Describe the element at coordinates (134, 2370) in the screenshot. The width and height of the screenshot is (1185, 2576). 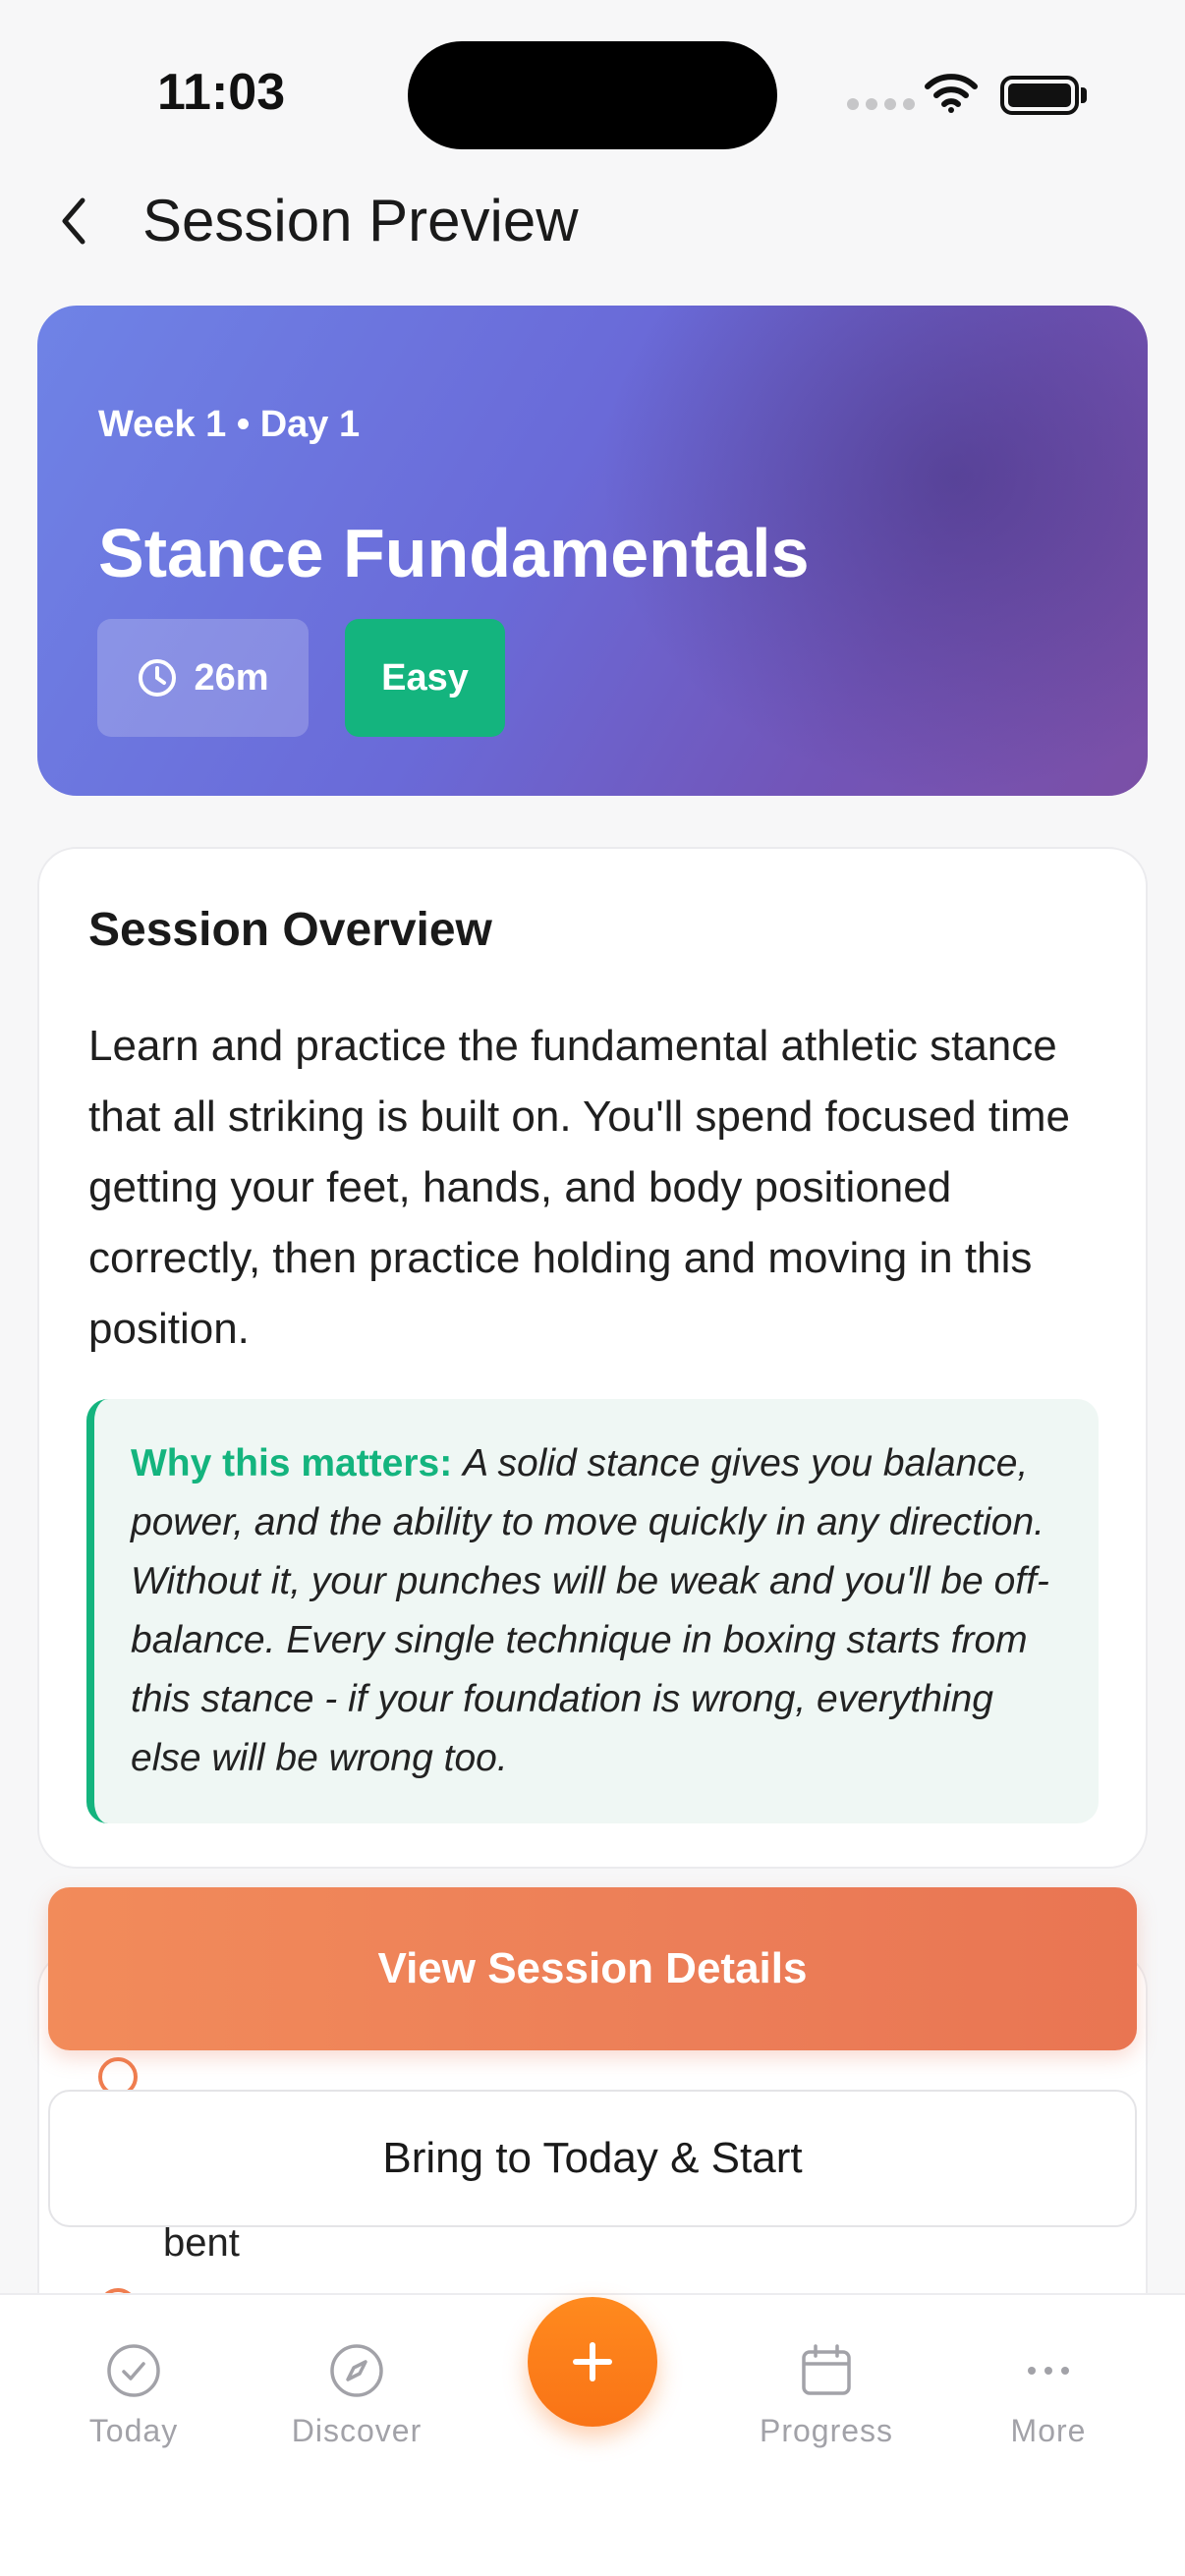
I see `check-circle-icon` at that location.